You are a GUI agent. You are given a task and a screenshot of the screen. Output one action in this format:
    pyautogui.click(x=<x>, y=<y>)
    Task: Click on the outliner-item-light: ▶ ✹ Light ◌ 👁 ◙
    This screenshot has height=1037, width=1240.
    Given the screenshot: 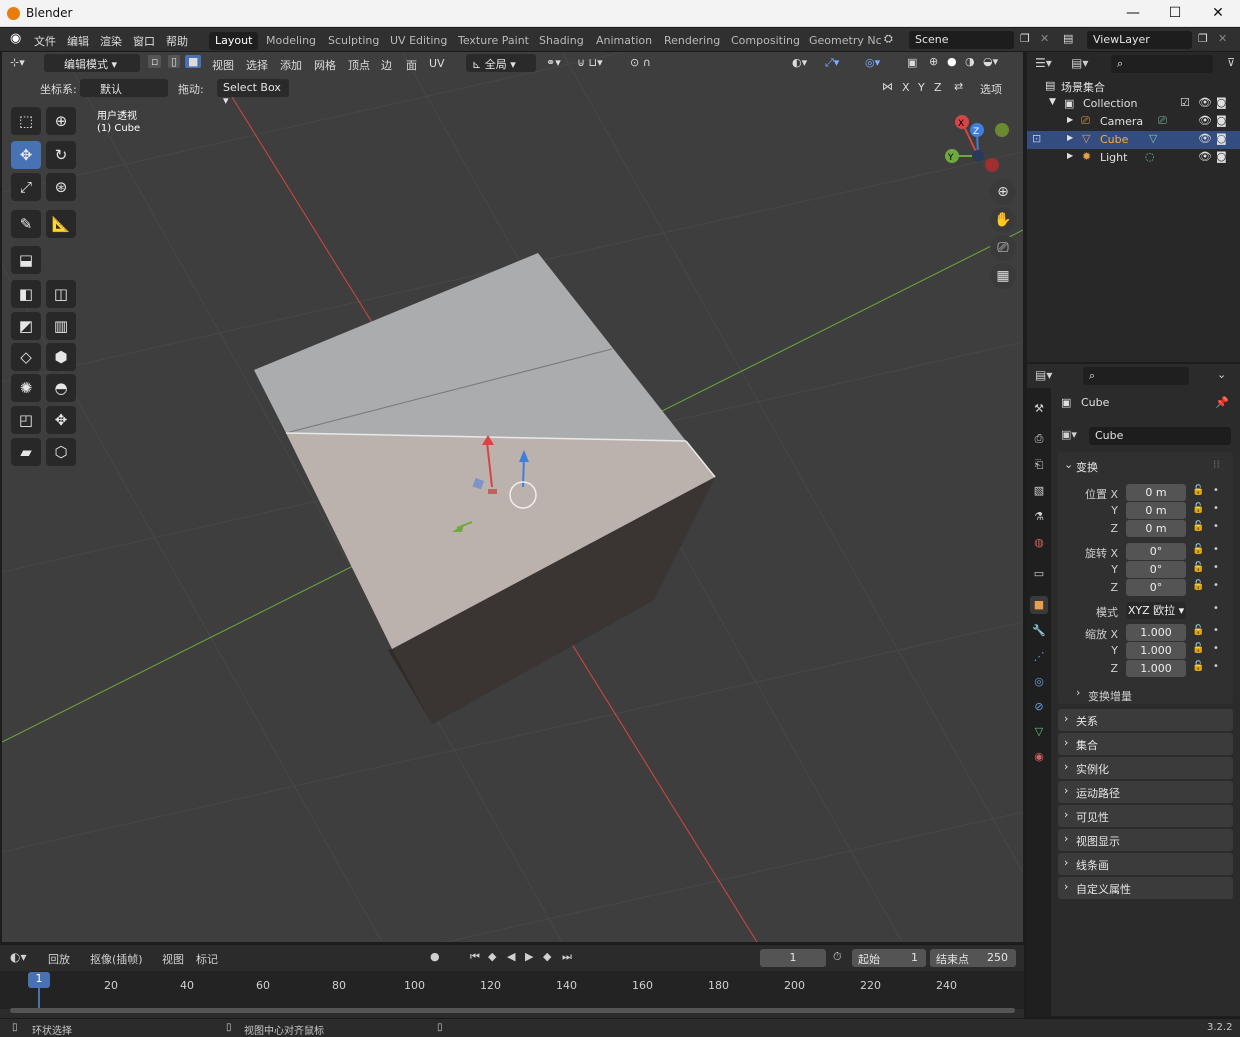 What is the action you would take?
    pyautogui.click(x=1133, y=158)
    